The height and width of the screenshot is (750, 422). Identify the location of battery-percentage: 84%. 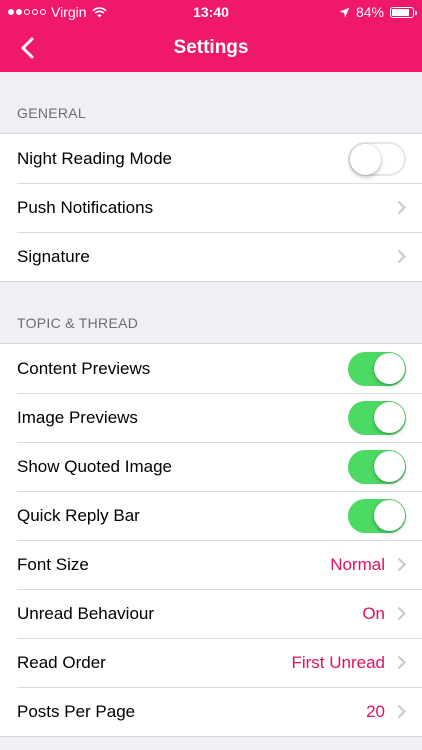
(369, 12).